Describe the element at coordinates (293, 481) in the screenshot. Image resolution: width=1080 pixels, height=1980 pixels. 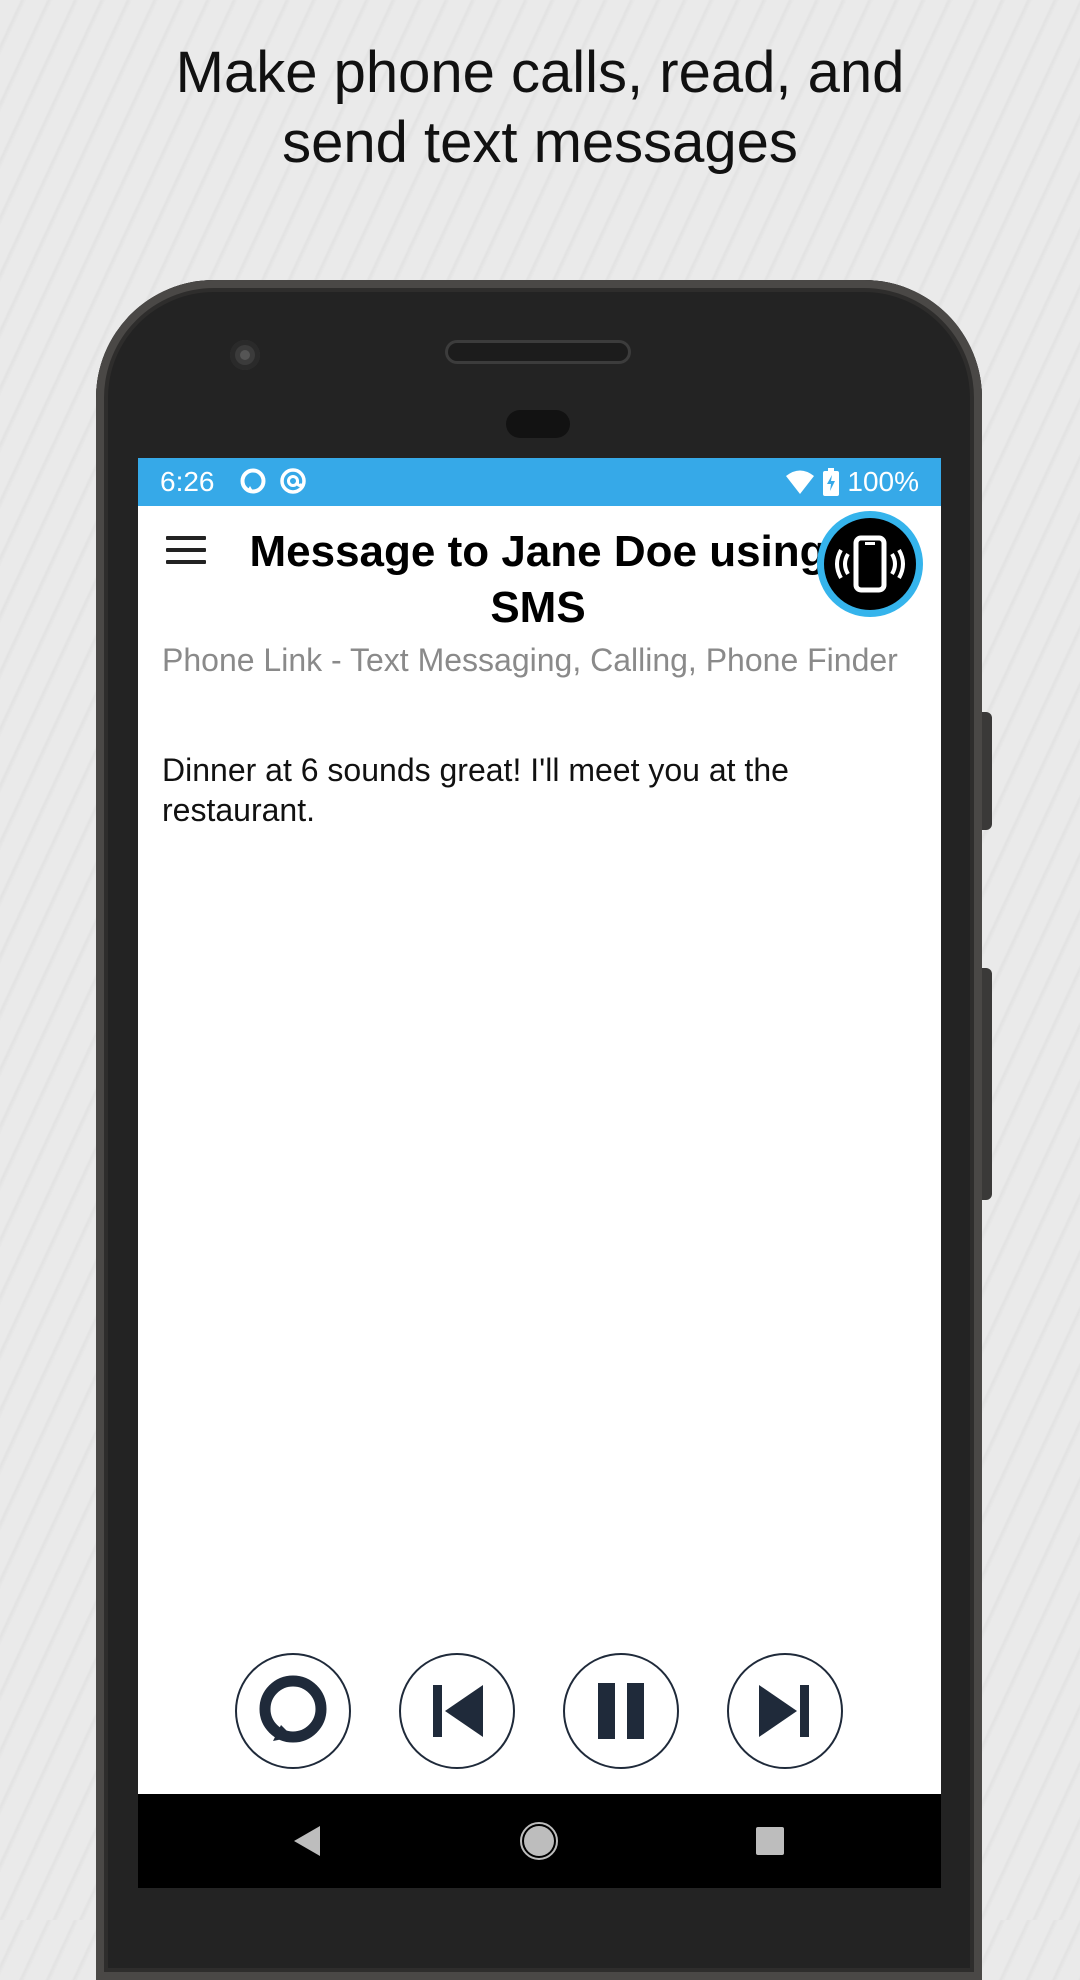
I see `at-sign-status-icon` at that location.